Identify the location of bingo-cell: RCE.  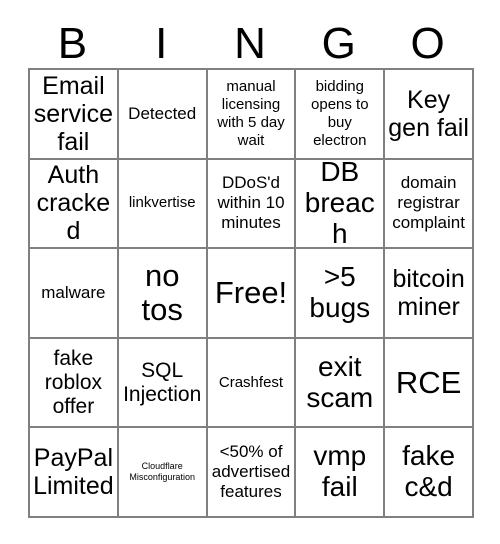
(429, 383).